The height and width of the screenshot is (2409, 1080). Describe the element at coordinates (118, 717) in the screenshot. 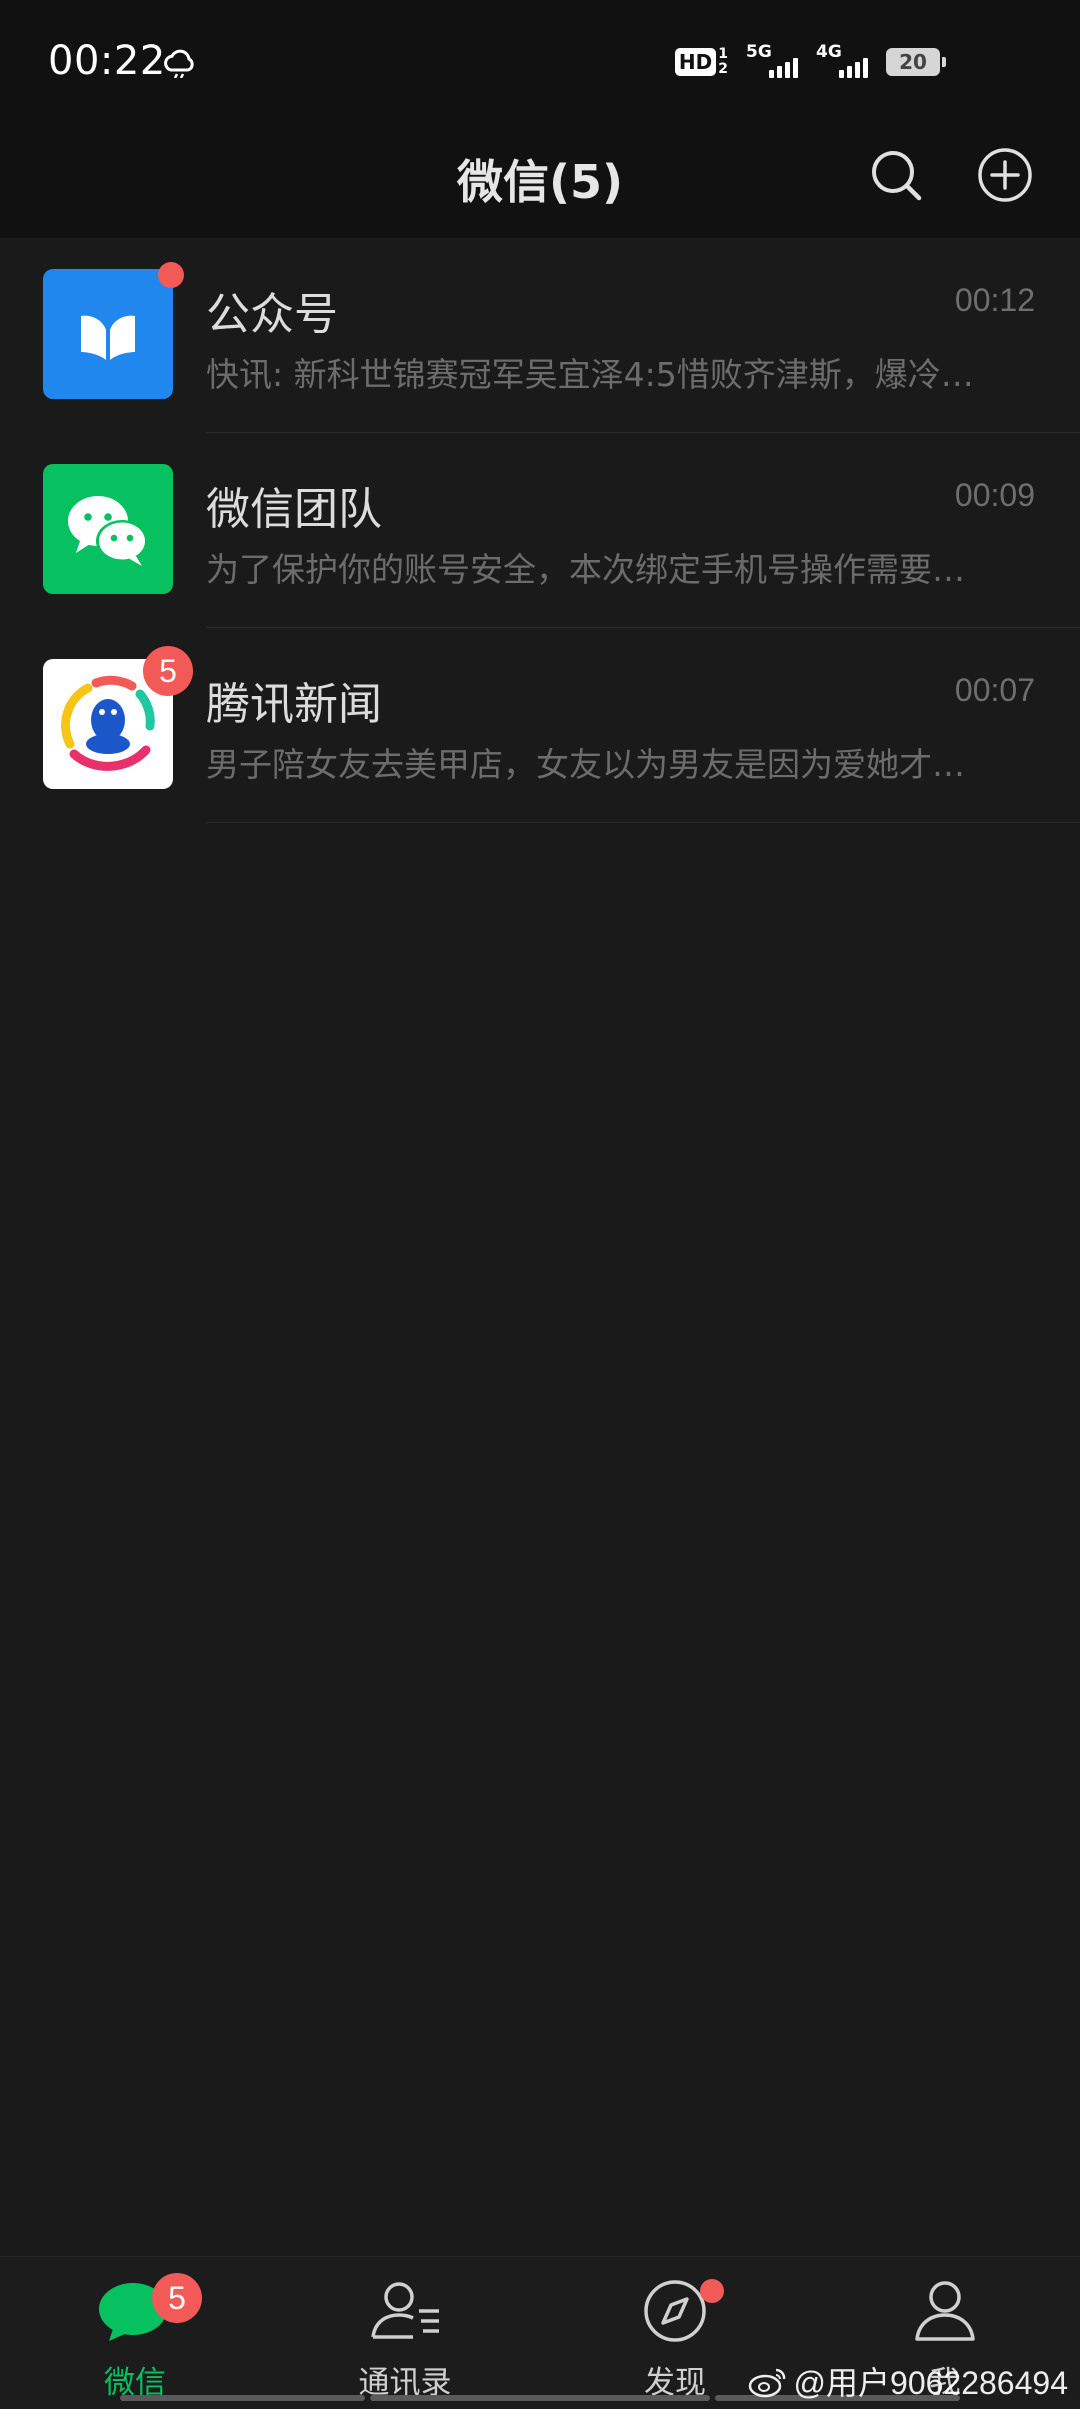

I see `avatar: 5` at that location.